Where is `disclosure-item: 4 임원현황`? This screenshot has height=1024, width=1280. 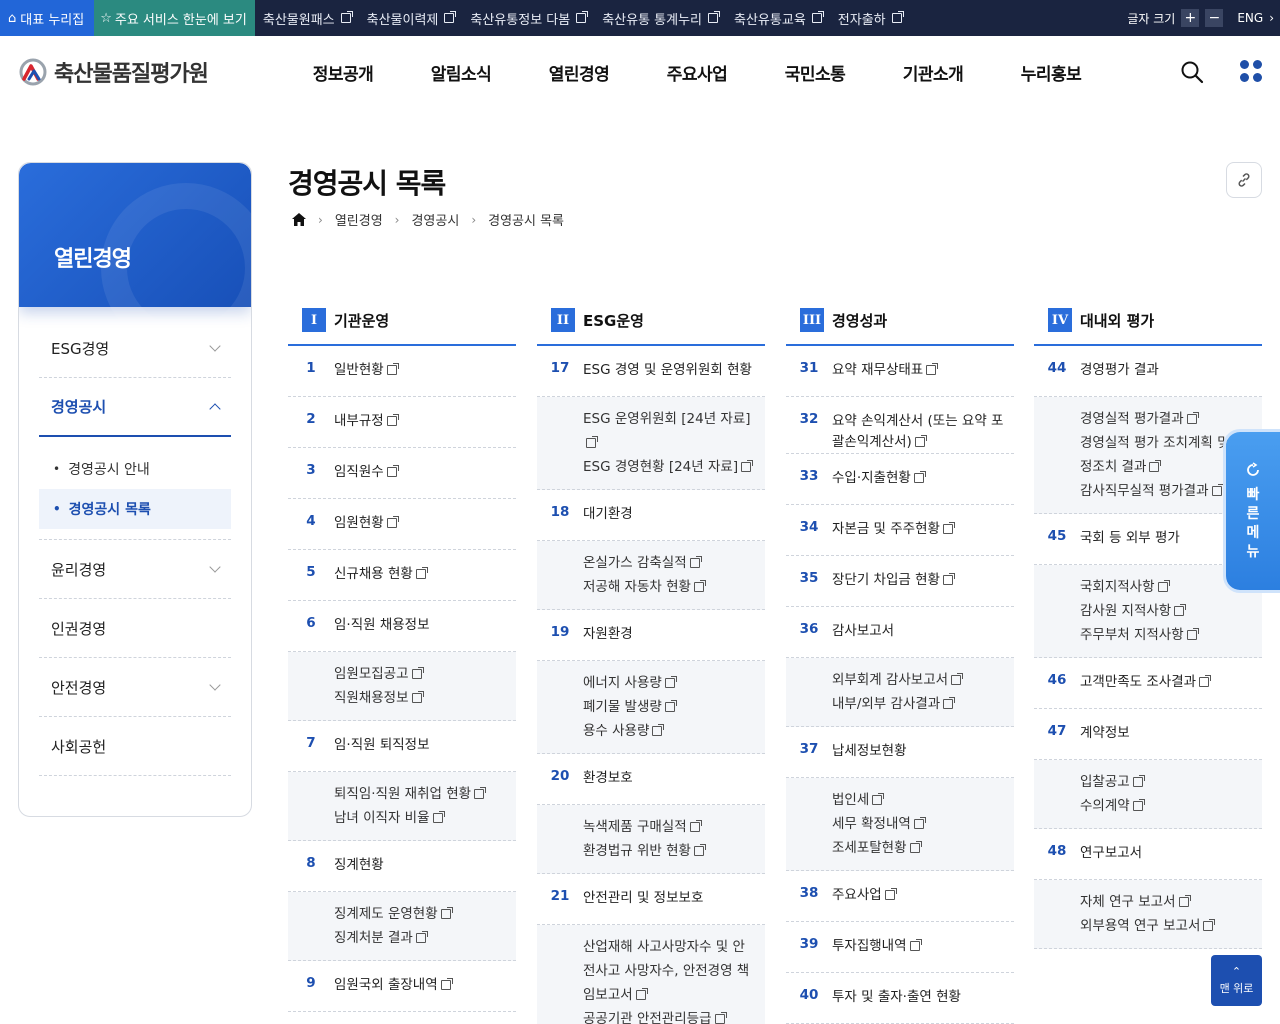
disclosure-item: 4 임원현황 is located at coordinates (402, 524).